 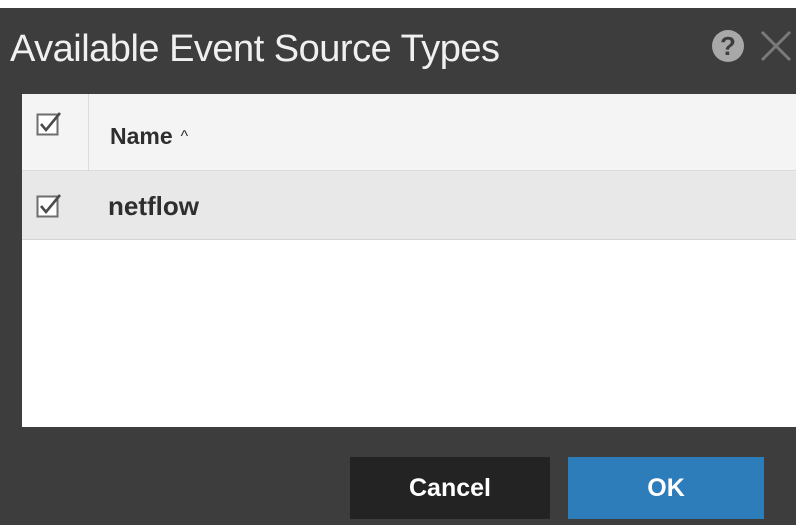 I want to click on header-checkbox-cell, so click(x=55, y=132).